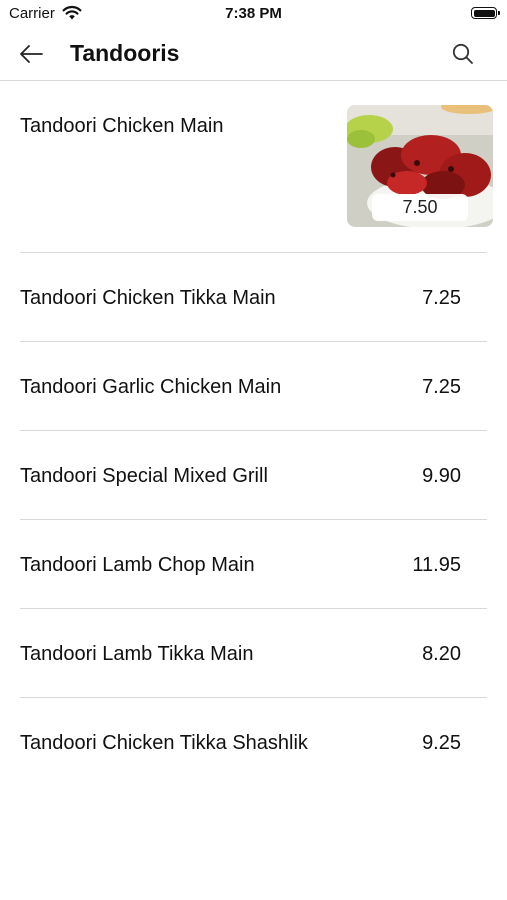 This screenshot has height=900, width=507. Describe the element at coordinates (144, 476) in the screenshot. I see `menu-item-name: Tandoori Special Mixed Grill` at that location.